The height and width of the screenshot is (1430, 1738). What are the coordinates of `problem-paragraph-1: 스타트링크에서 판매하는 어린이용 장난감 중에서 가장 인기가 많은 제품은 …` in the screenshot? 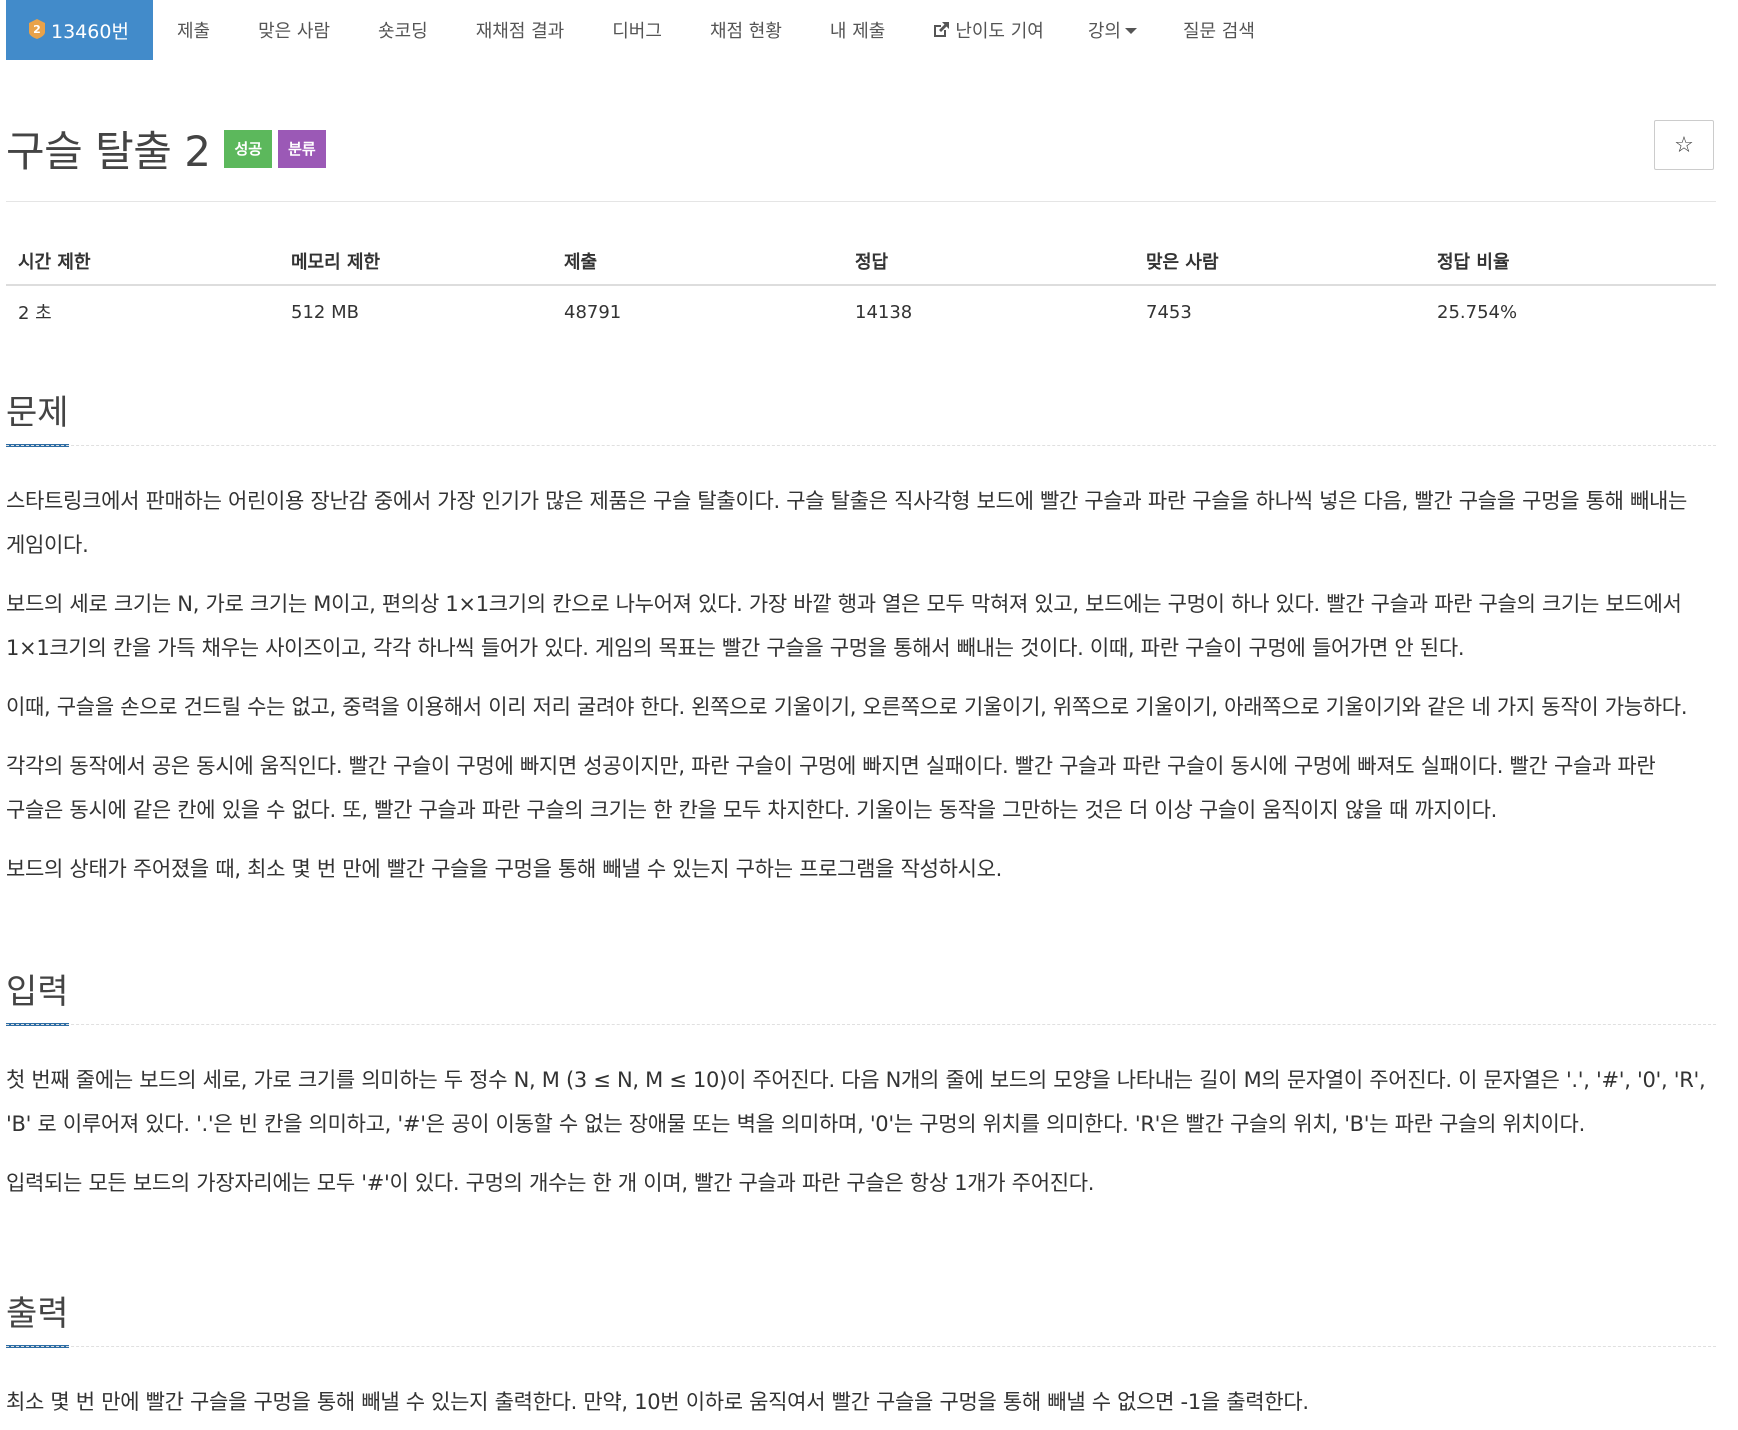 It's located at (847, 523).